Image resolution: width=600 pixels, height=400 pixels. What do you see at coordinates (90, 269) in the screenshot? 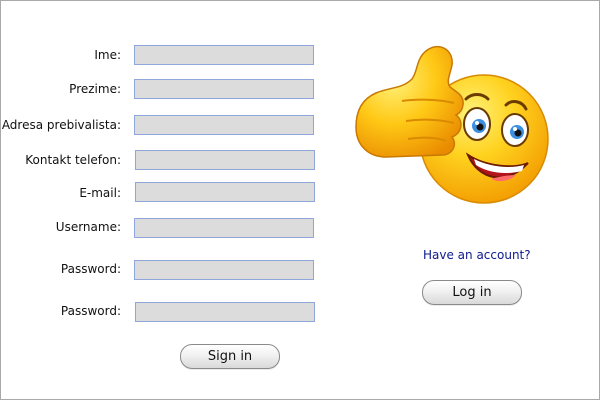
I see `password-label: Password:` at bounding box center [90, 269].